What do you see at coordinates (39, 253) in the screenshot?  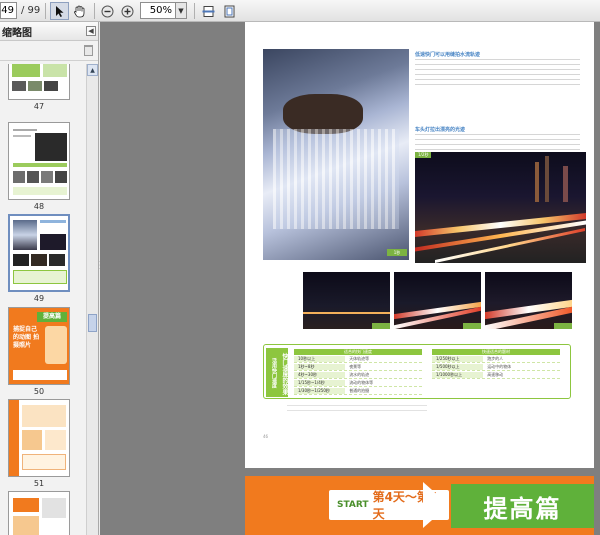 I see `page-thumbnail-selected` at bounding box center [39, 253].